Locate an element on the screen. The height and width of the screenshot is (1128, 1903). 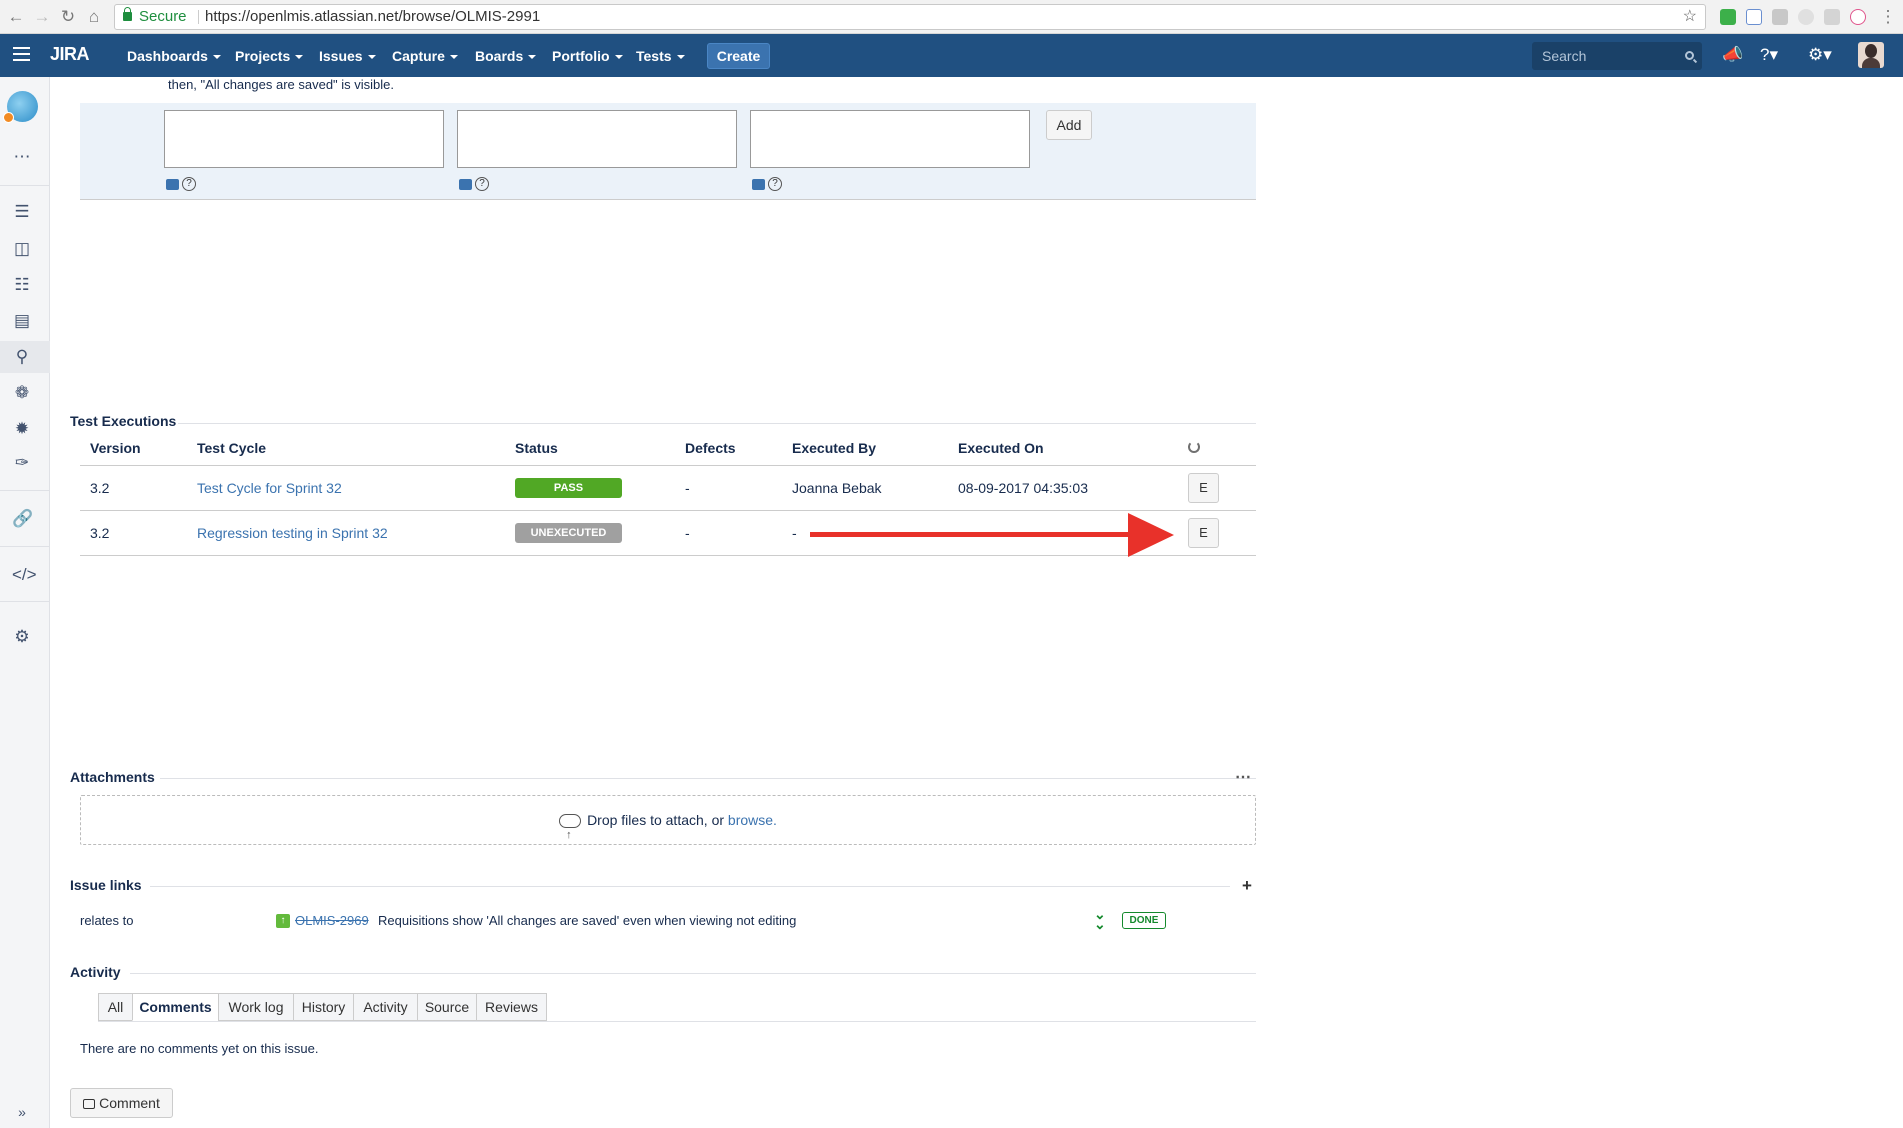
browser-menu-icon: ⋮ is located at coordinates (1888, 17).